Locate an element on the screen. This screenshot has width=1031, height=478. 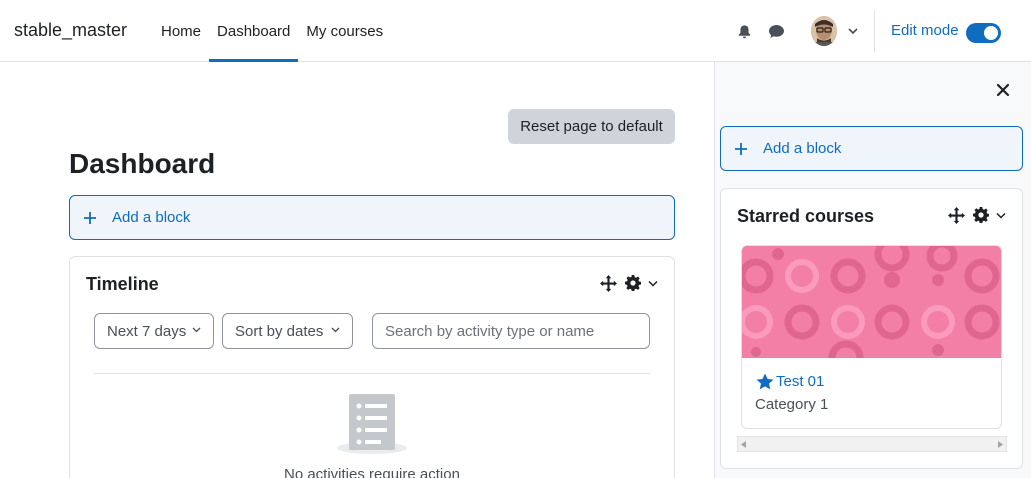
bell-icon is located at coordinates (744, 31).